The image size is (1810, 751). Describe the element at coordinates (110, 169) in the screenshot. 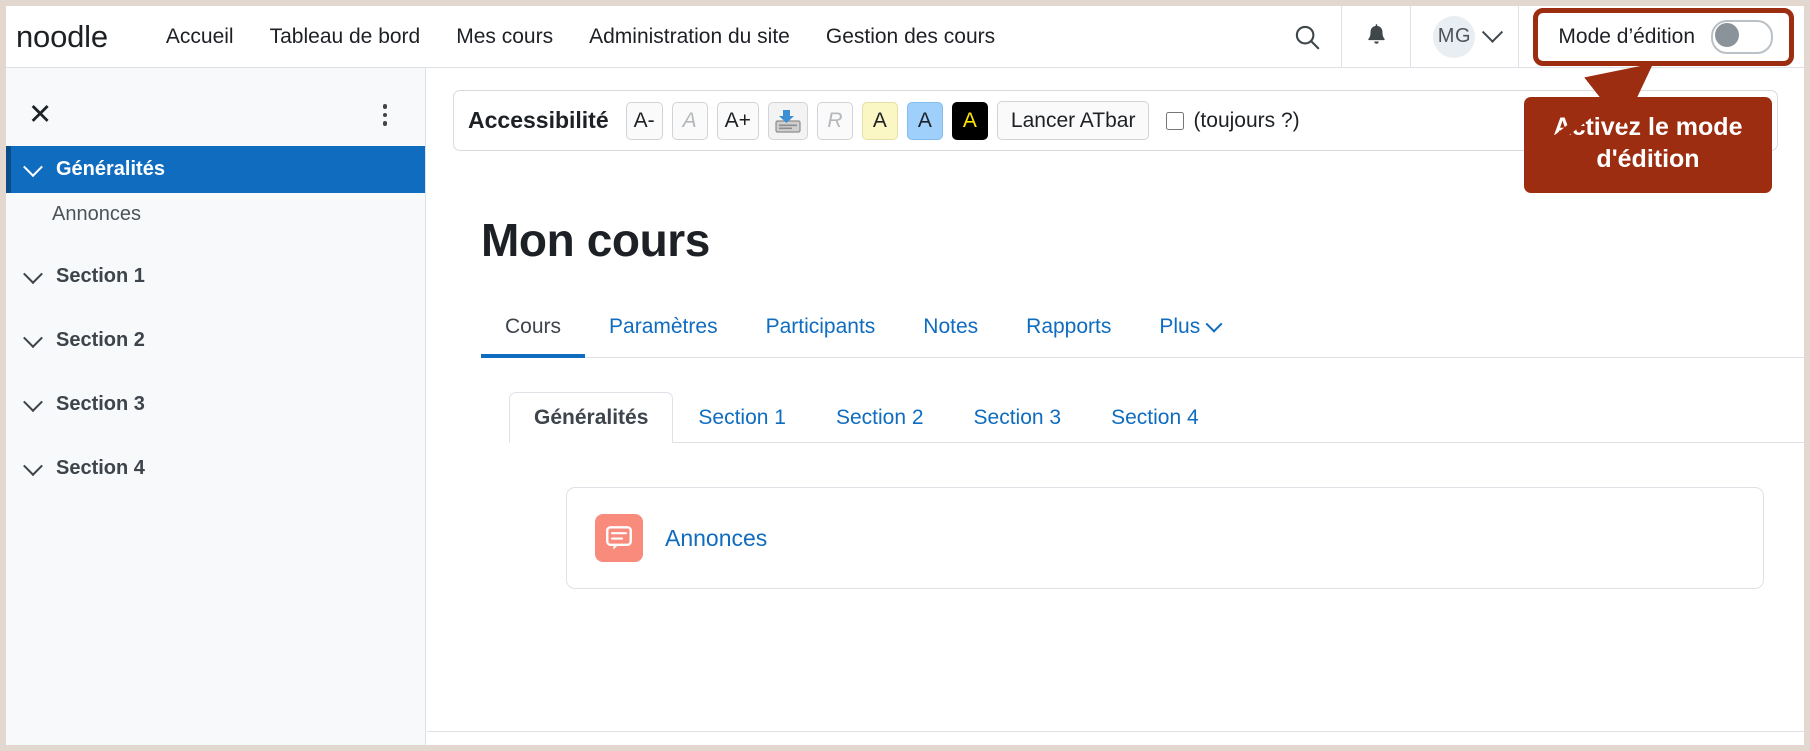

I see `sidebar-item-label: Généralités` at that location.